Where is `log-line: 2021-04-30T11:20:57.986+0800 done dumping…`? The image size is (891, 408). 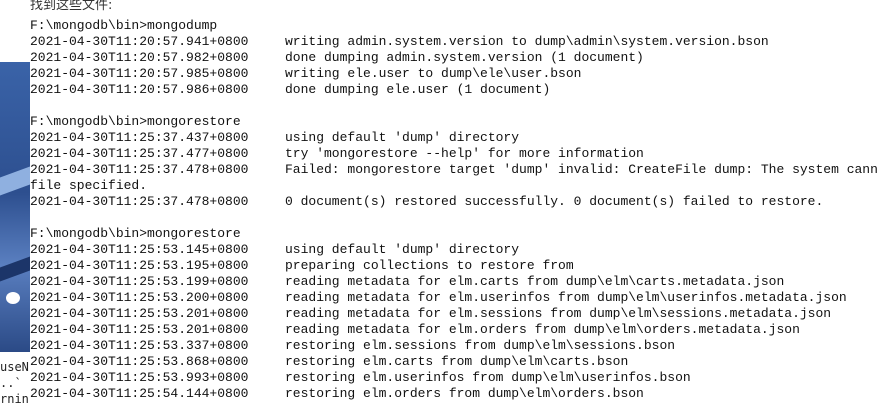 log-line: 2021-04-30T11:20:57.986+0800 done dumping… is located at coordinates (460, 90).